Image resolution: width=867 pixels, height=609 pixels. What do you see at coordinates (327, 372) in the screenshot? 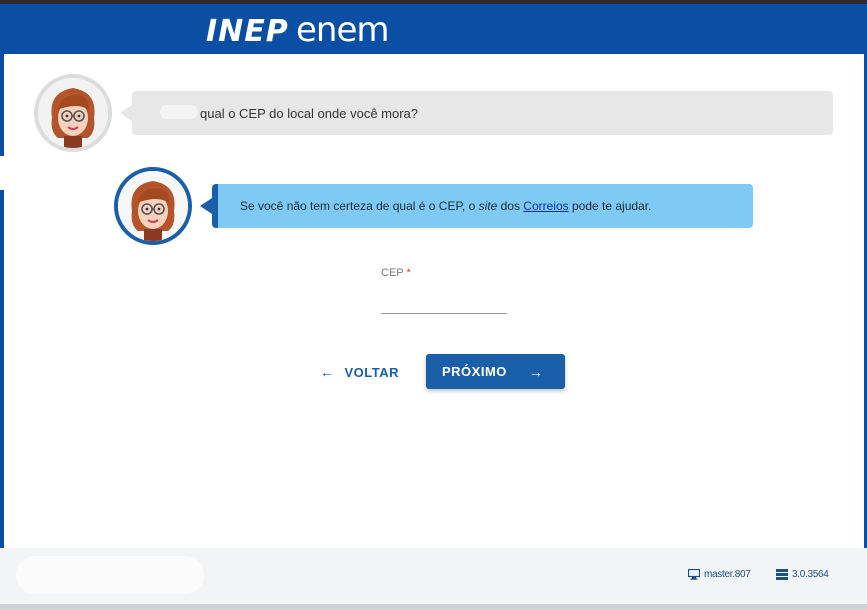
I see `arrow-left-icon: ←` at bounding box center [327, 372].